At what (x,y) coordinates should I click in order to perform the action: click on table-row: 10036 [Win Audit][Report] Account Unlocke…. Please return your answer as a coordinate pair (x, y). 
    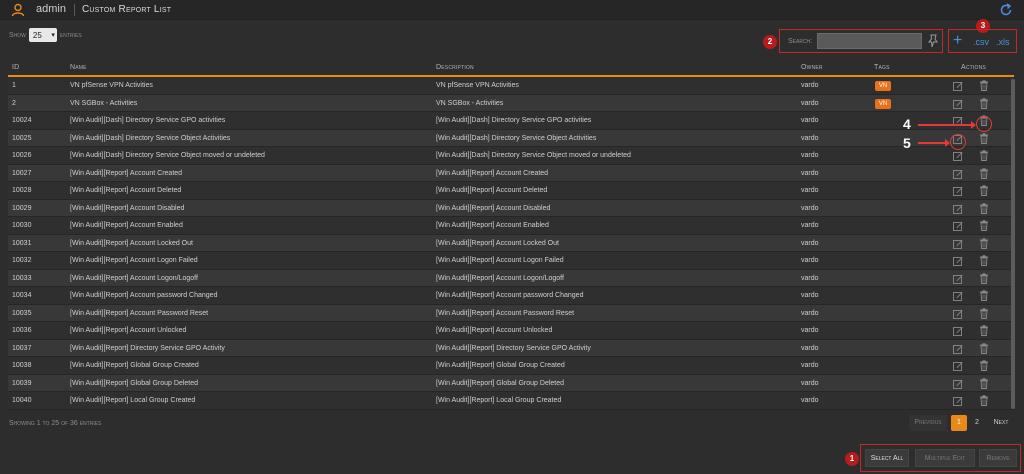
    Looking at the image, I should click on (511, 331).